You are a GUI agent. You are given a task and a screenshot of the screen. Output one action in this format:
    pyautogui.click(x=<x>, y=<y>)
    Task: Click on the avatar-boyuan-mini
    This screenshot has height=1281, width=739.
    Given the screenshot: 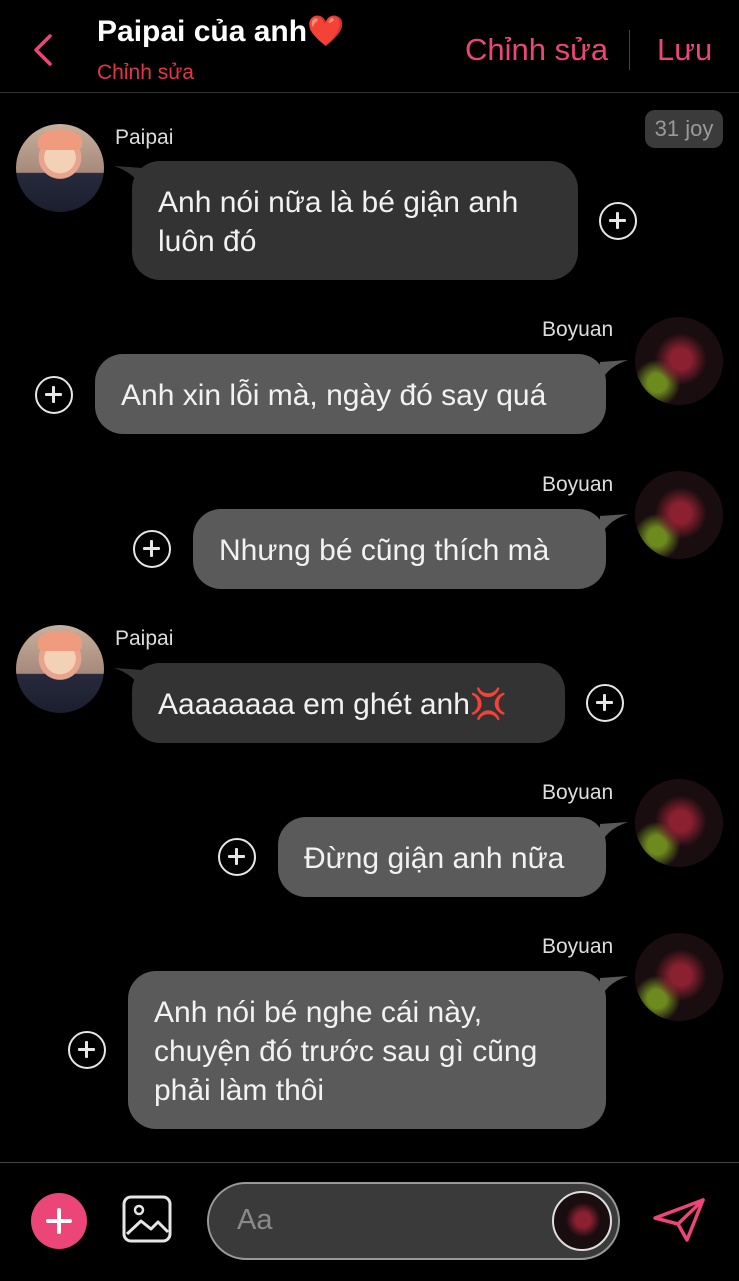 What is the action you would take?
    pyautogui.click(x=582, y=1221)
    